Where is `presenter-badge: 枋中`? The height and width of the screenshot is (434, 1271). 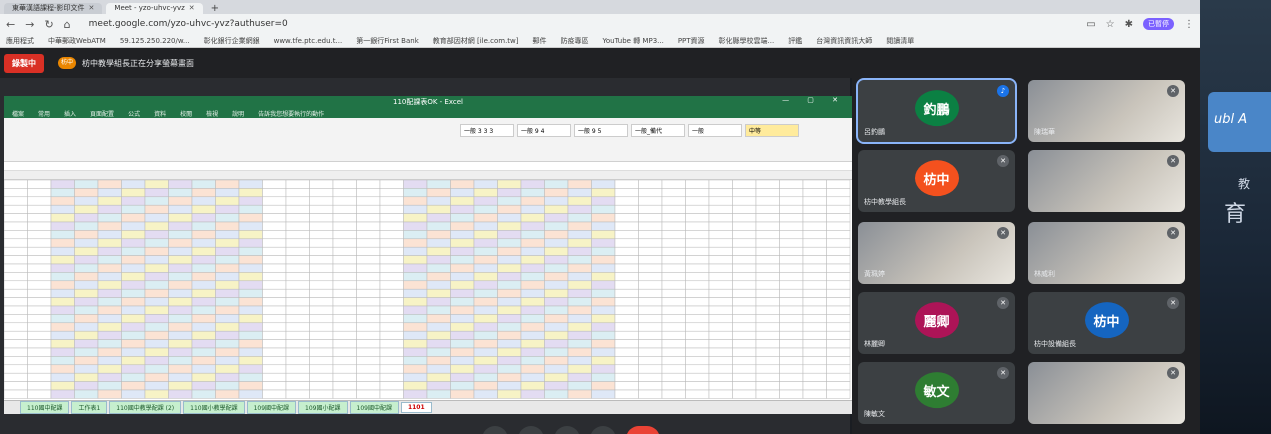 presenter-badge: 枋中 is located at coordinates (67, 63).